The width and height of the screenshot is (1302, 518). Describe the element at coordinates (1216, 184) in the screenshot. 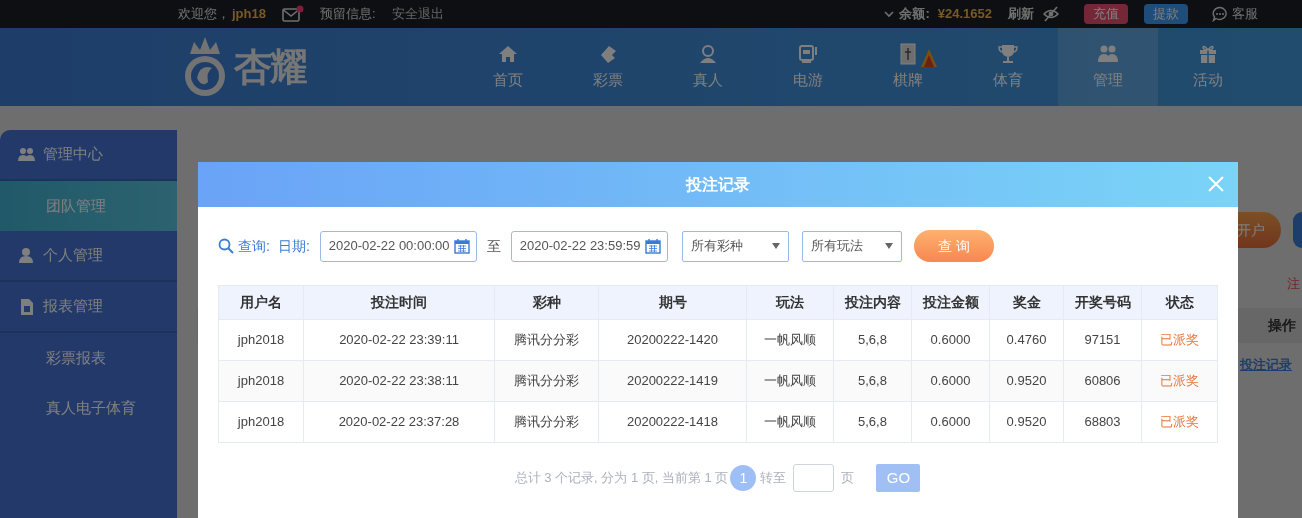

I see `close-icon` at that location.